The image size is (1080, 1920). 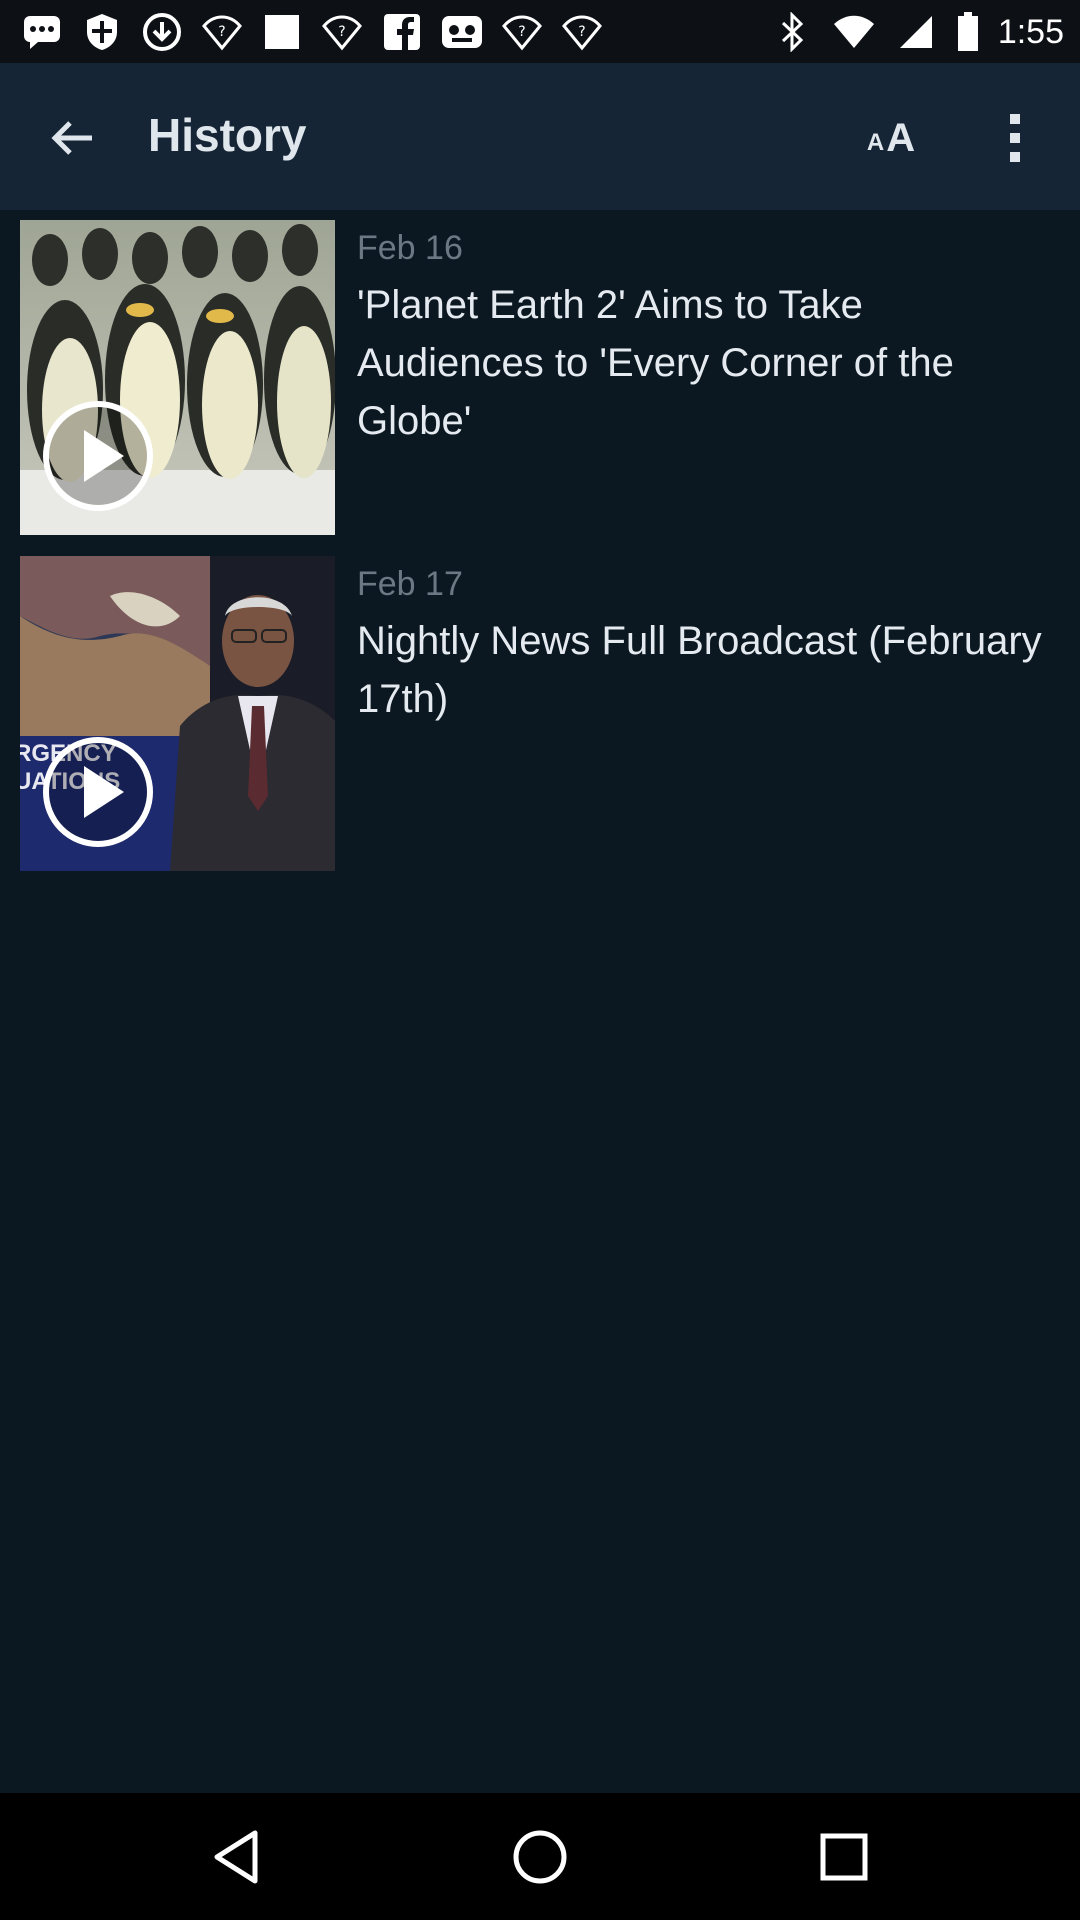 What do you see at coordinates (462, 32) in the screenshot?
I see `voicemail-icon` at bounding box center [462, 32].